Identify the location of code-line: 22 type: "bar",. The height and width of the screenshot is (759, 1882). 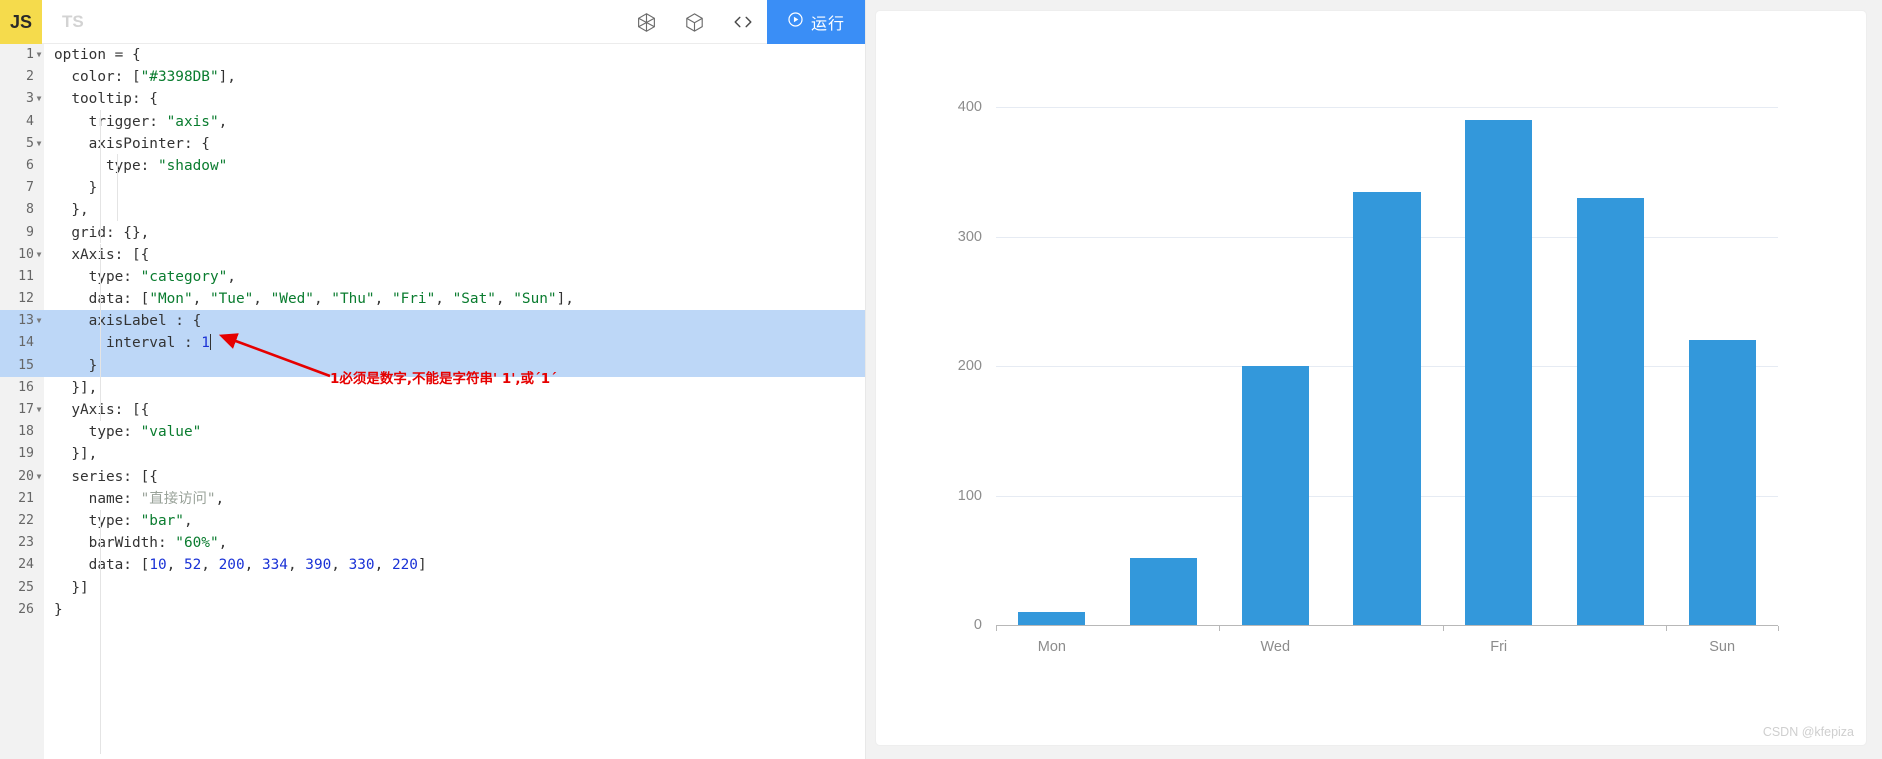
(432, 521).